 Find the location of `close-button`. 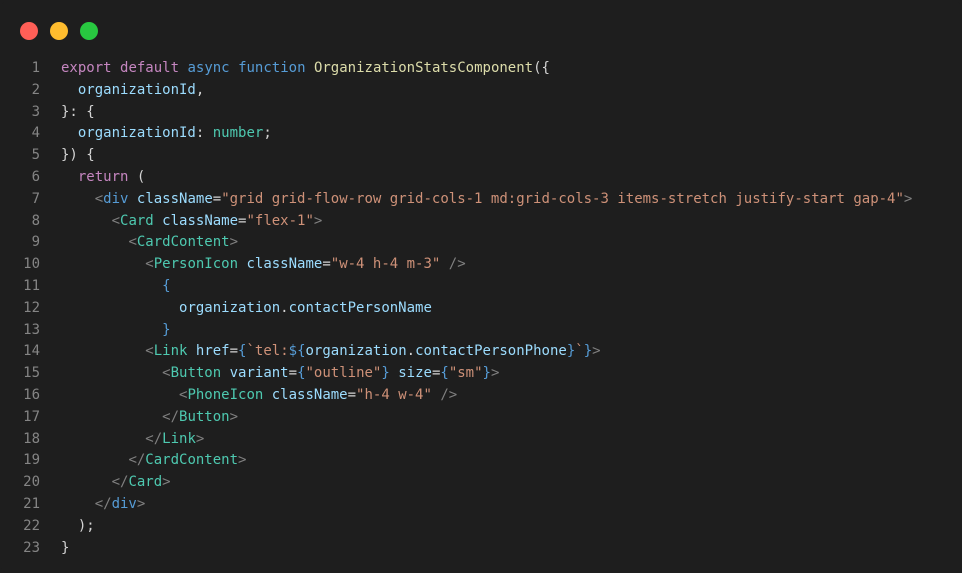

close-button is located at coordinates (29, 31).